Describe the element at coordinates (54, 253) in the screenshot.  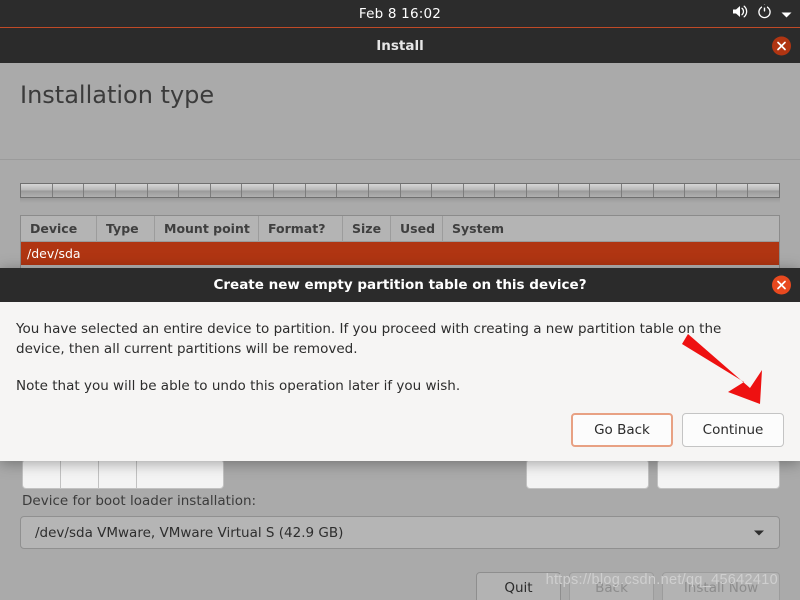
I see `cell-device: /dev/sda` at that location.